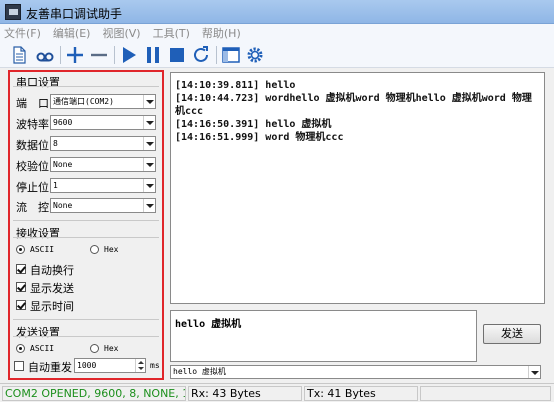 The width and height of the screenshot is (554, 402). What do you see at coordinates (13, 12) in the screenshot?
I see `app-icon` at bounding box center [13, 12].